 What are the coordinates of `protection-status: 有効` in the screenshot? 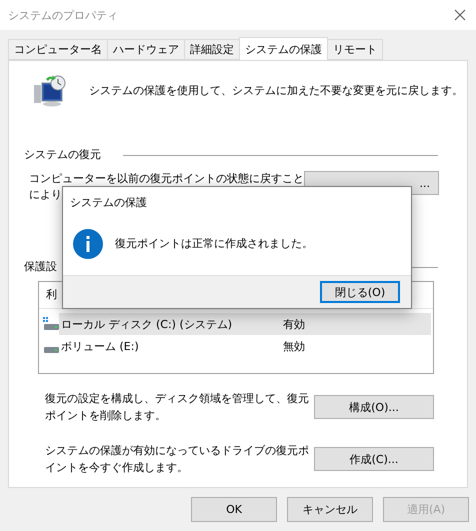 It's located at (294, 324).